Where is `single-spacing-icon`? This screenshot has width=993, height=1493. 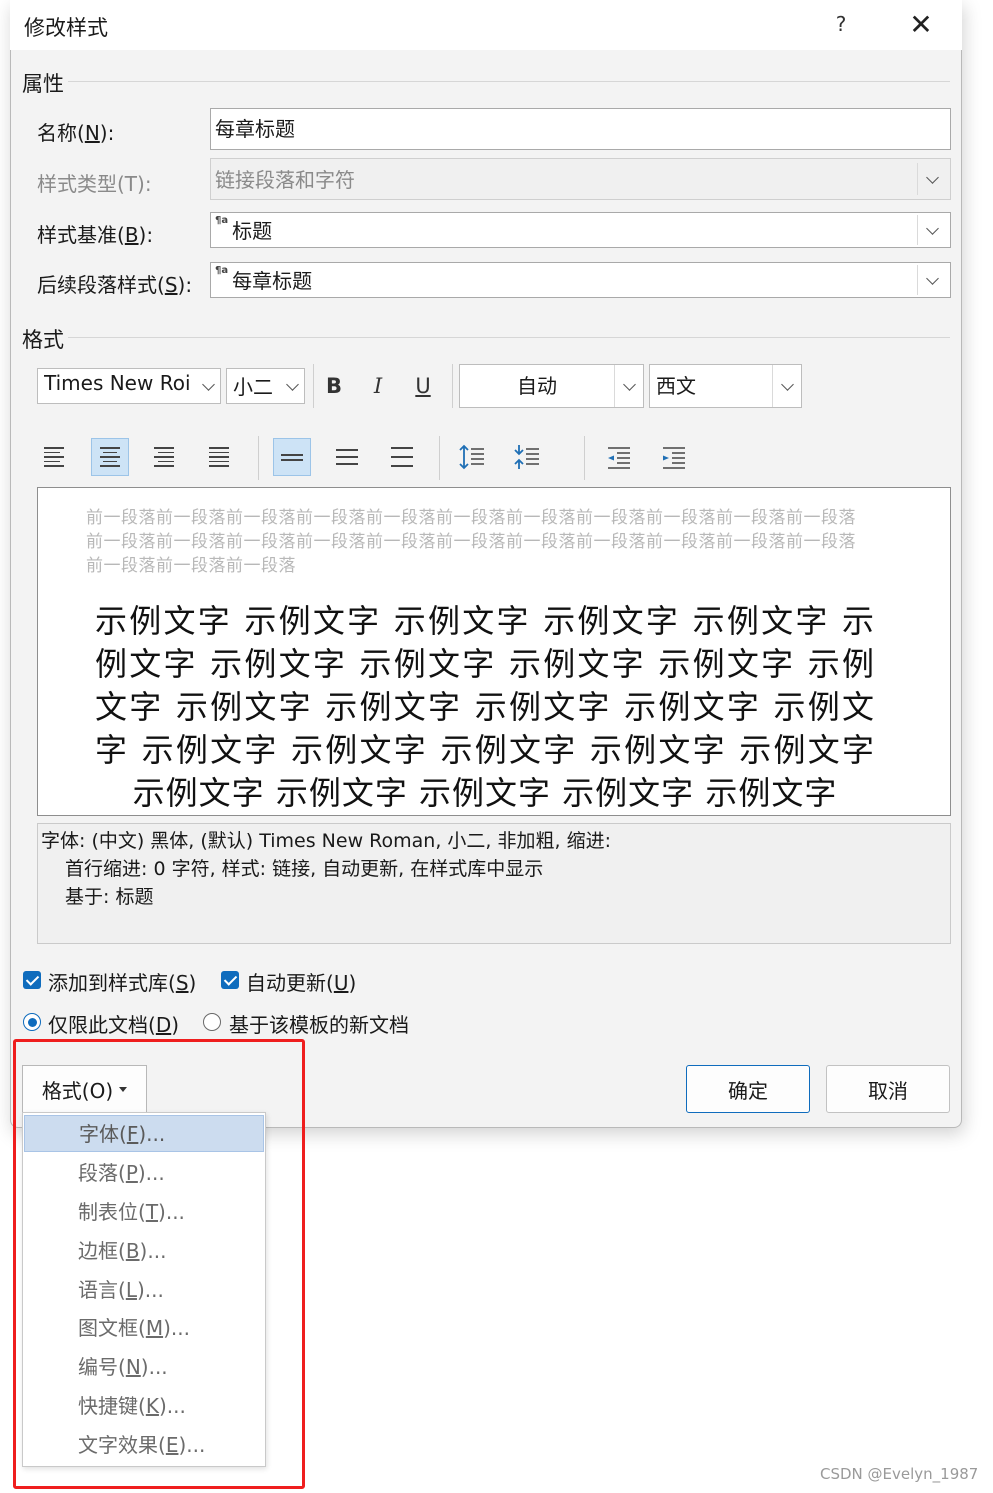 single-spacing-icon is located at coordinates (292, 457).